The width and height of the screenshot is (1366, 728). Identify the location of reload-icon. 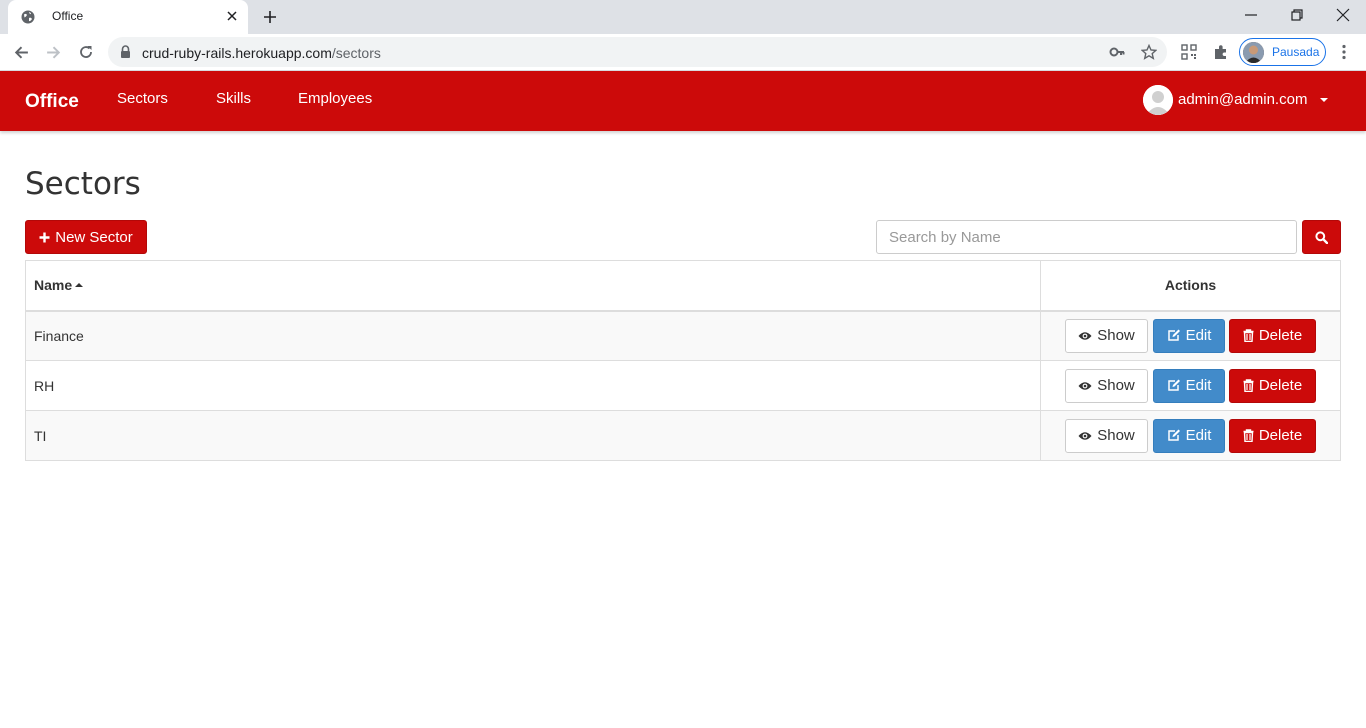
(86, 52).